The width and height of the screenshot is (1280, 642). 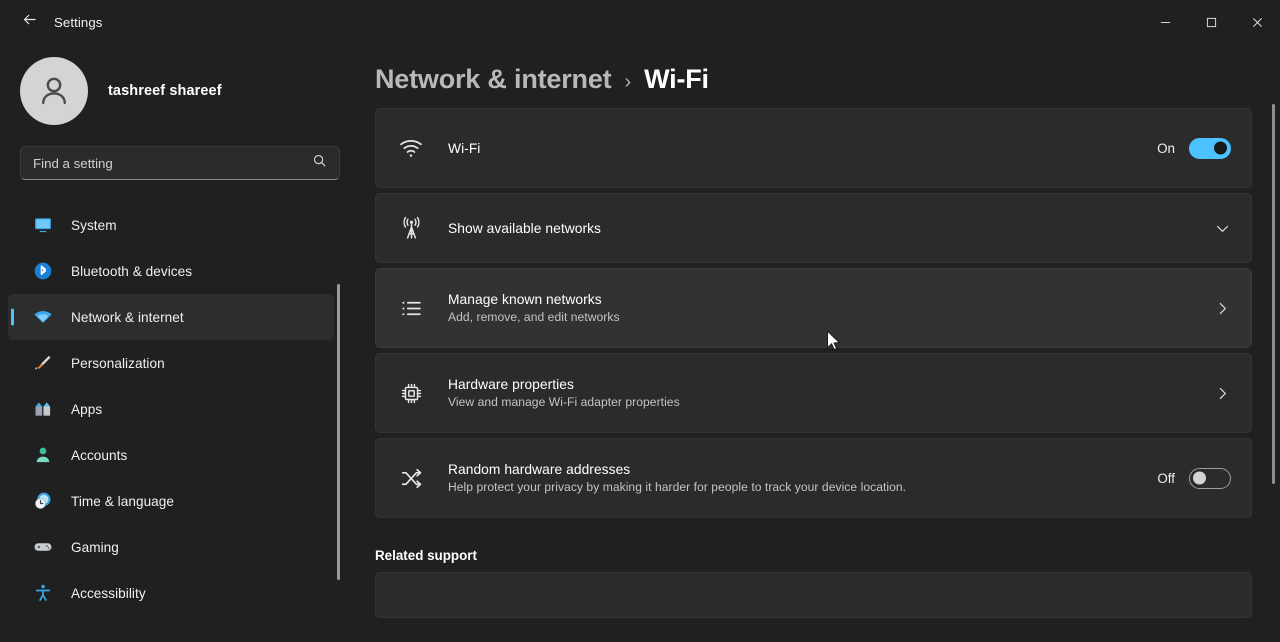 I want to click on sidebar-scrollbar-thumb, so click(x=338, y=432).